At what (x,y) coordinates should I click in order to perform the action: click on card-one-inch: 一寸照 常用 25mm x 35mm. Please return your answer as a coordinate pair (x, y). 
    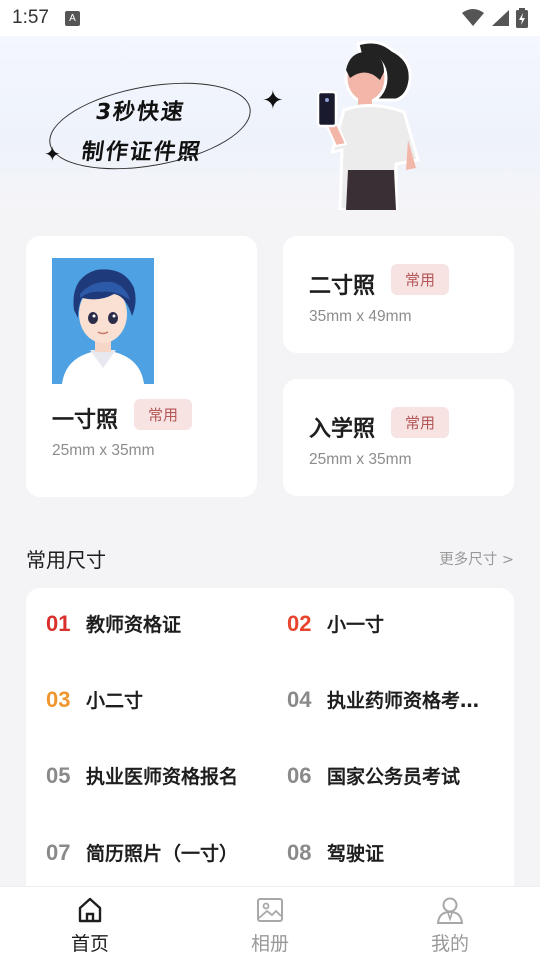
    Looking at the image, I should click on (141, 366).